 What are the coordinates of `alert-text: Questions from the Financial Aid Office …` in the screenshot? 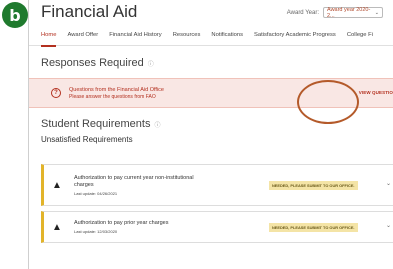 It's located at (116, 93).